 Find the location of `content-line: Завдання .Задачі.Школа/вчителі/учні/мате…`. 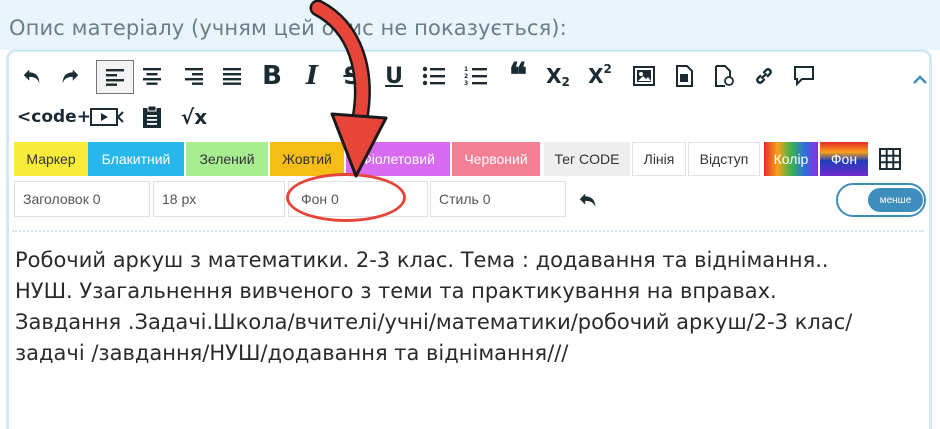

content-line: Завдання .Задачі.Школа/вчителі/учні/мате… is located at coordinates (434, 322).